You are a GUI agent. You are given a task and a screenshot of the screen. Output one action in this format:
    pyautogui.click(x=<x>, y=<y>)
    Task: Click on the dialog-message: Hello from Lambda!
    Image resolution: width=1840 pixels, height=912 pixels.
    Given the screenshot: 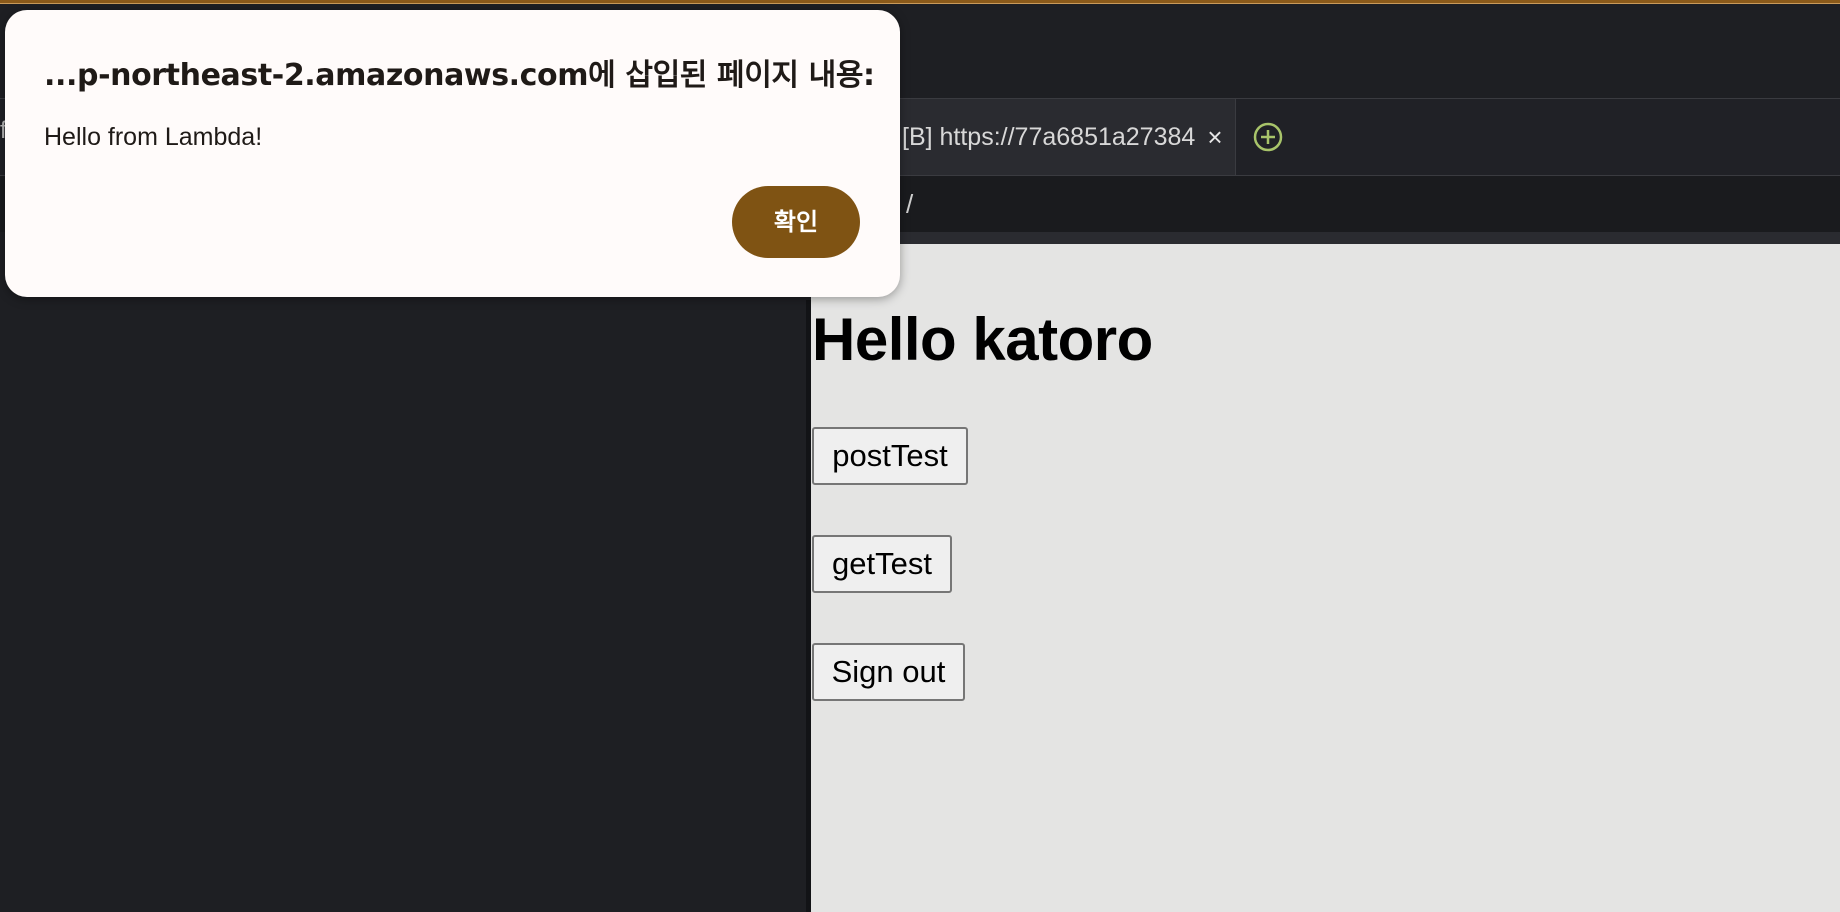 What is the action you would take?
    pyautogui.click(x=153, y=137)
    